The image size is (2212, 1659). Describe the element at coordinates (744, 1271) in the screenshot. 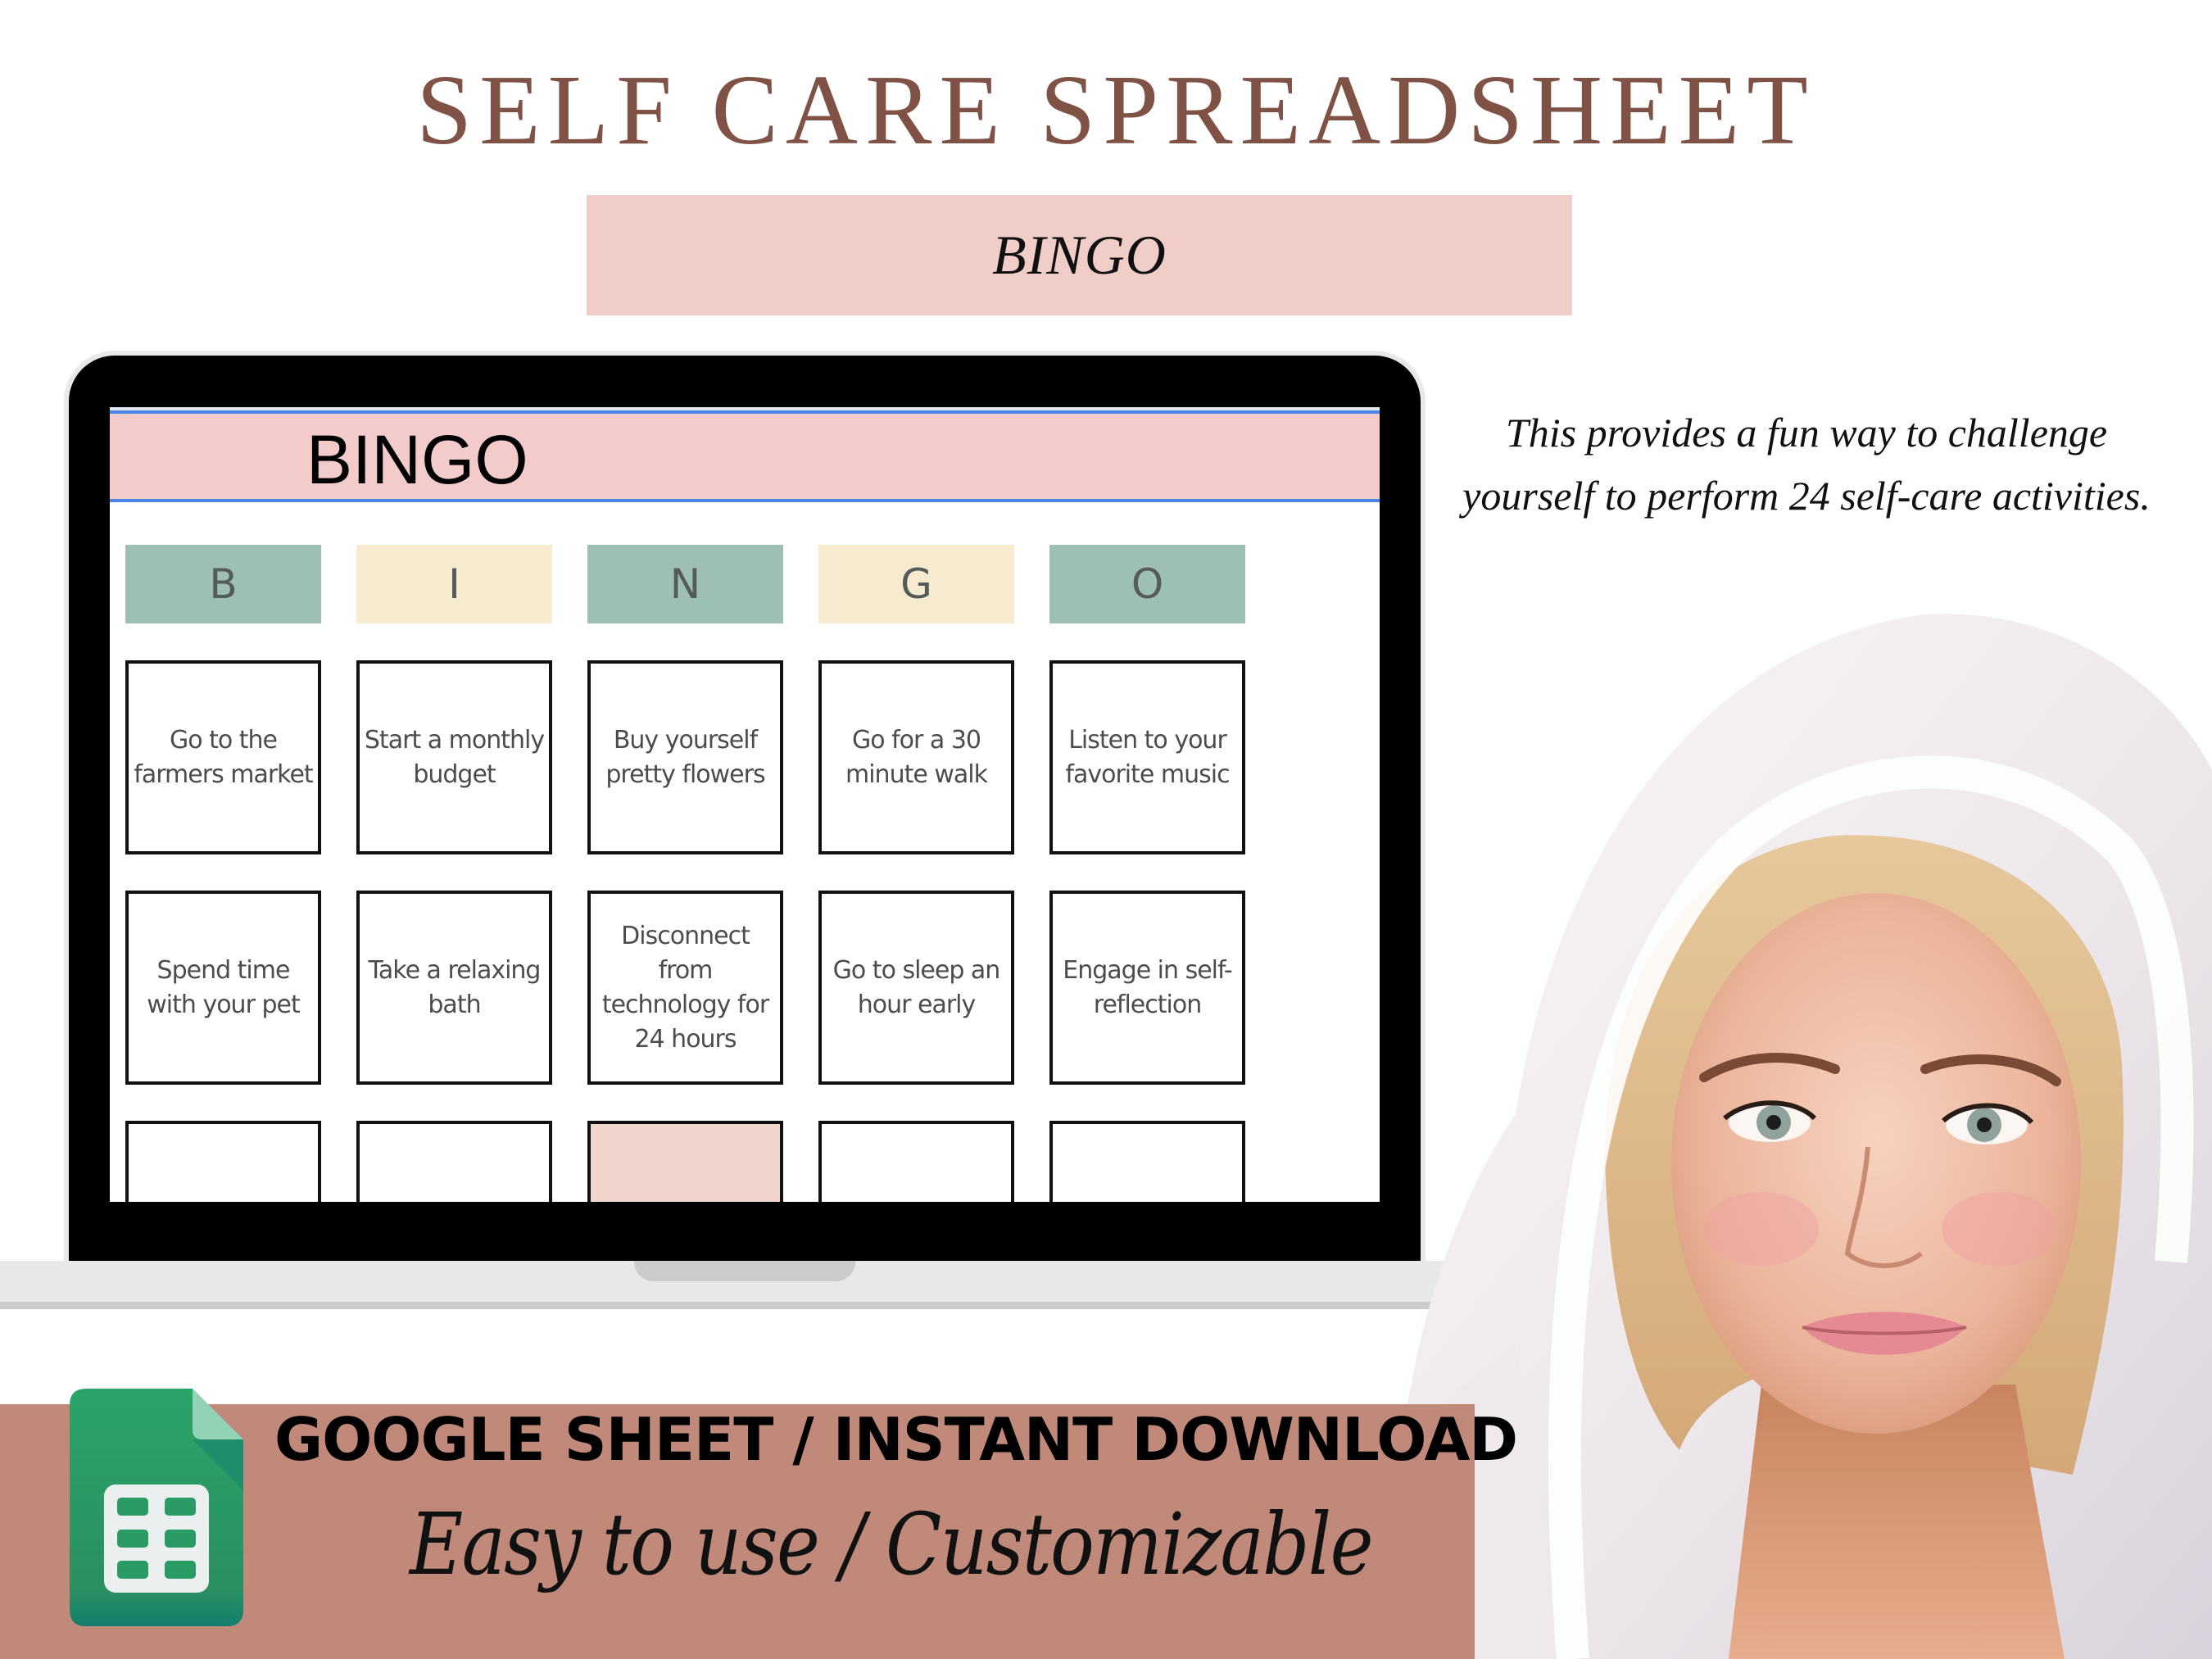

I see `laptop-trackpad-notch` at that location.